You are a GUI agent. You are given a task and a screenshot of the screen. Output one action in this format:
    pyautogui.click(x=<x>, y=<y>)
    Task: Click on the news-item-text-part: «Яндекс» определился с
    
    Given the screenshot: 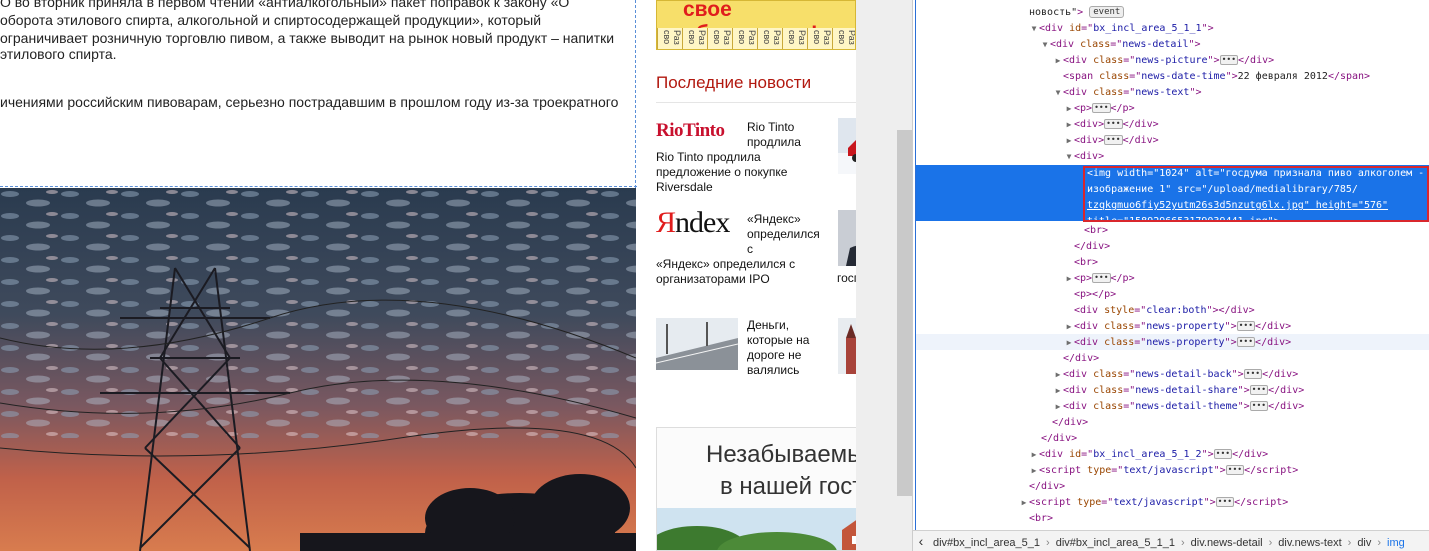 What is the action you would take?
    pyautogui.click(x=788, y=234)
    